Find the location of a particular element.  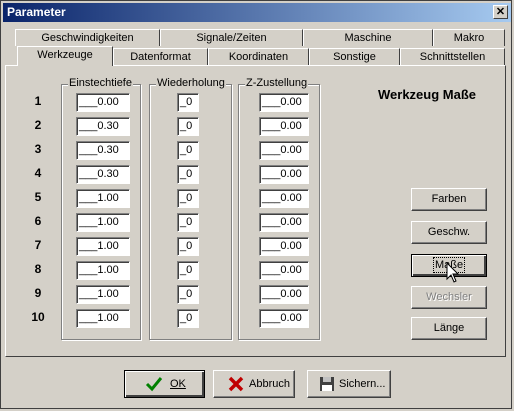

wiederholung-input-10: _0 is located at coordinates (188, 318).